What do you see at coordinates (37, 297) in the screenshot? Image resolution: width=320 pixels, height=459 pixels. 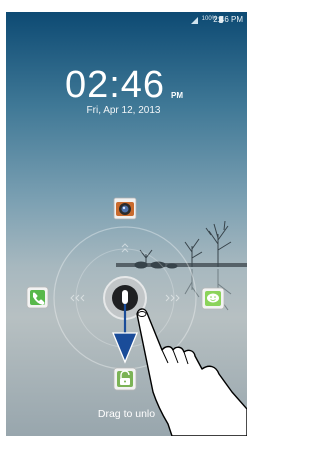 I see `phone-shortcut` at bounding box center [37, 297].